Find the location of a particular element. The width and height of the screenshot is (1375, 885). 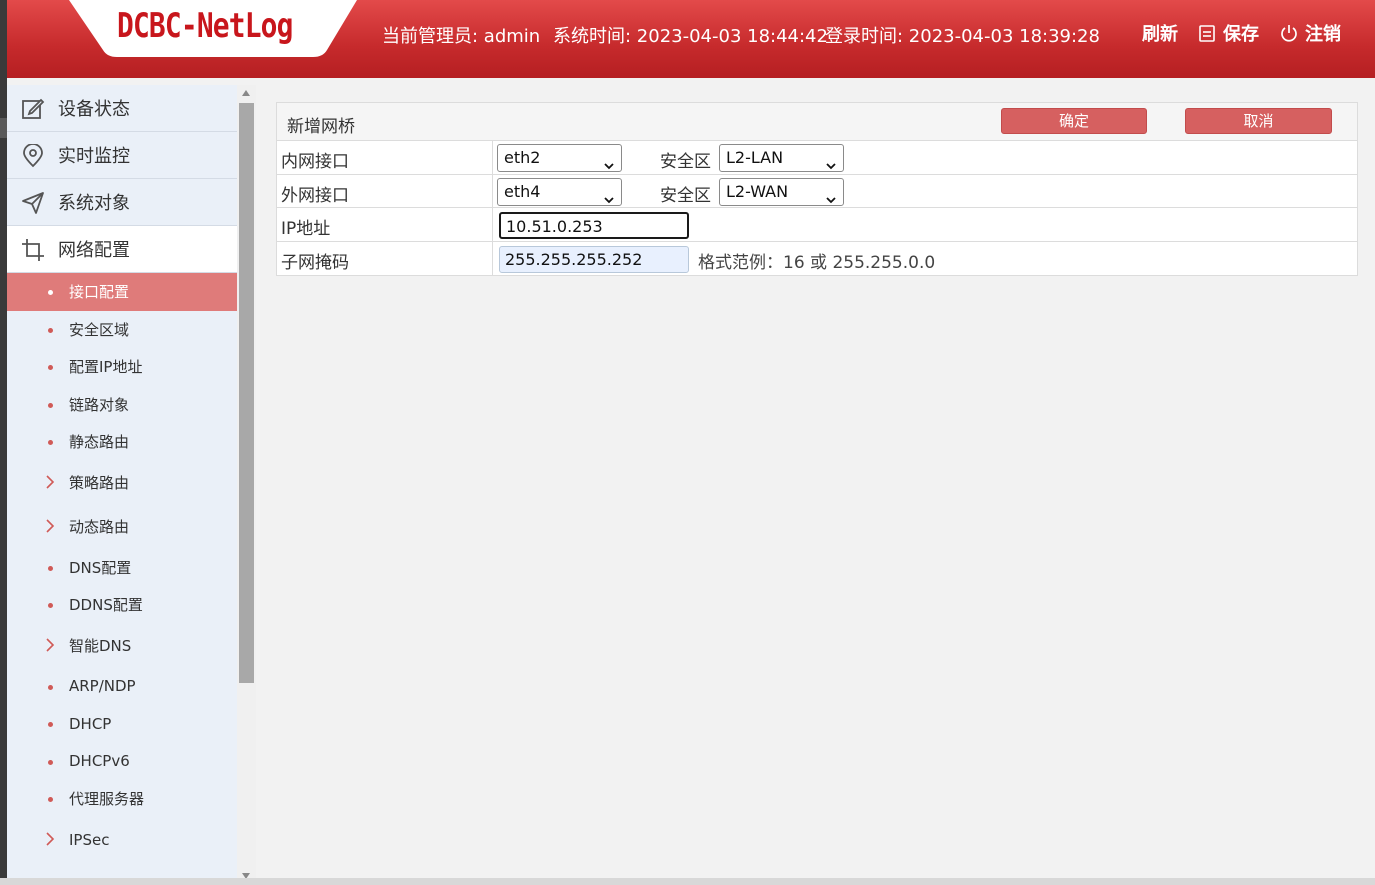

sidebar-item-dhcpv6: DHCPv6 is located at coordinates (122, 762).